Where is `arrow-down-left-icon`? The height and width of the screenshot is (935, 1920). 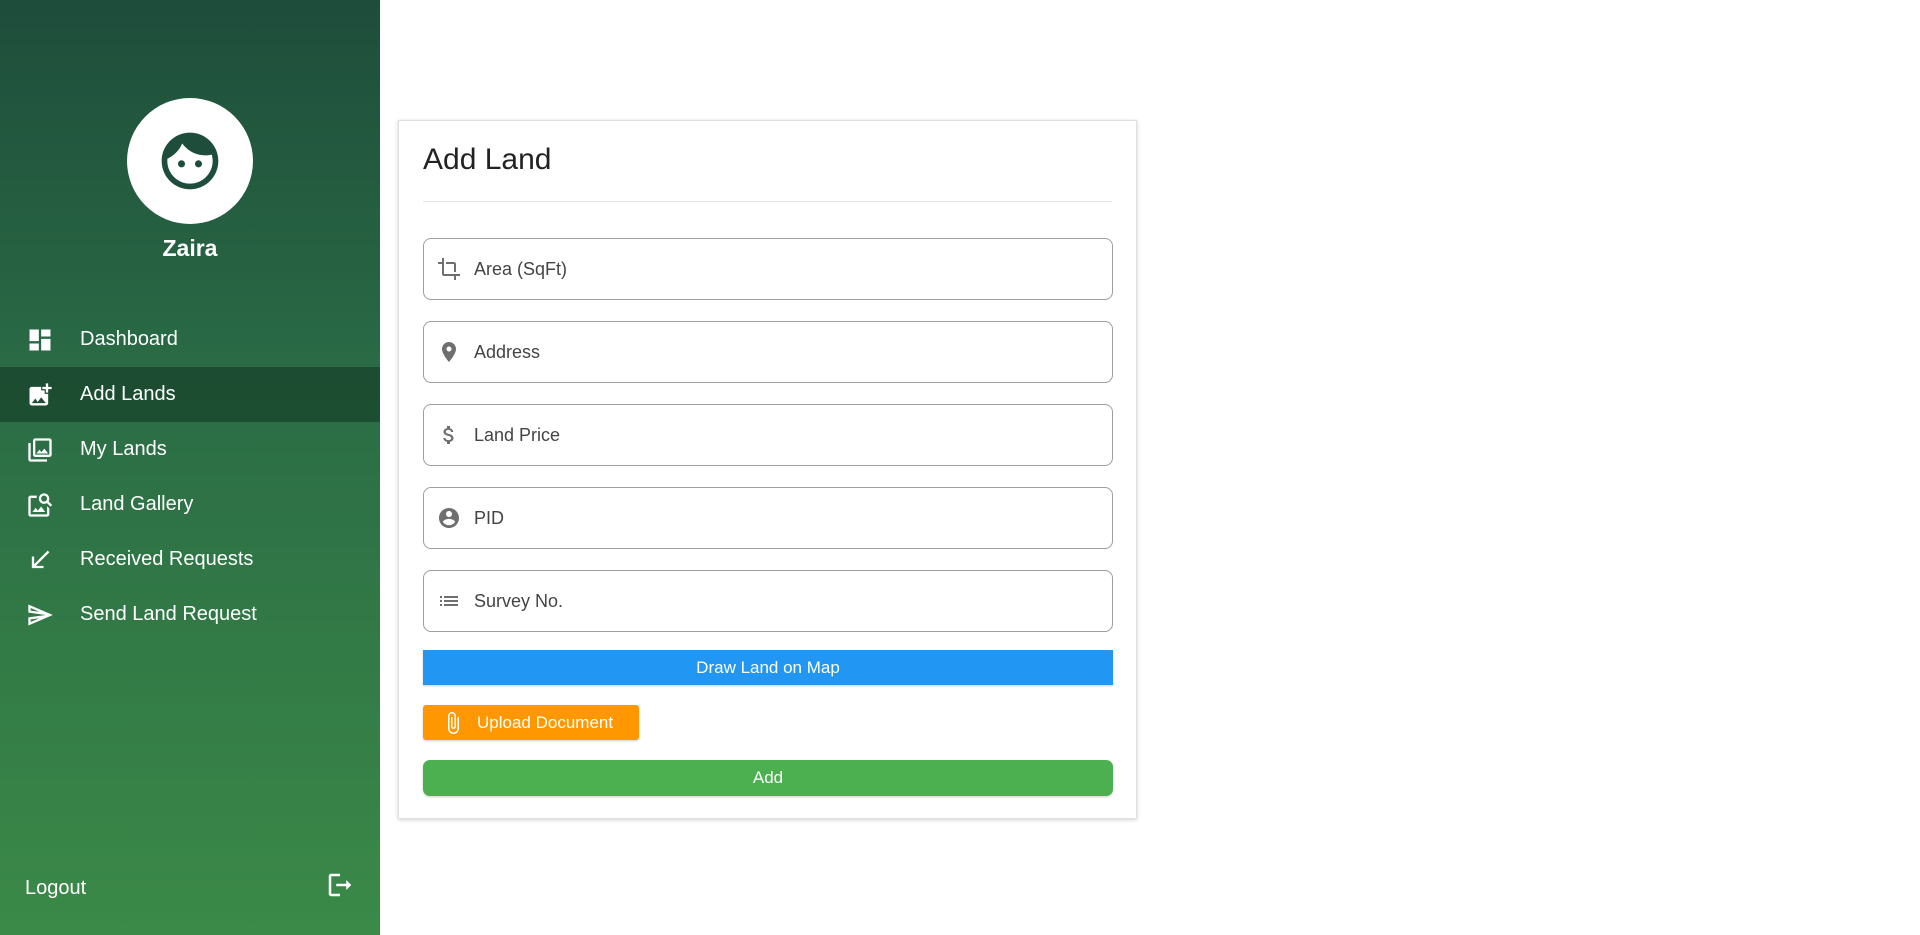 arrow-down-left-icon is located at coordinates (40, 560).